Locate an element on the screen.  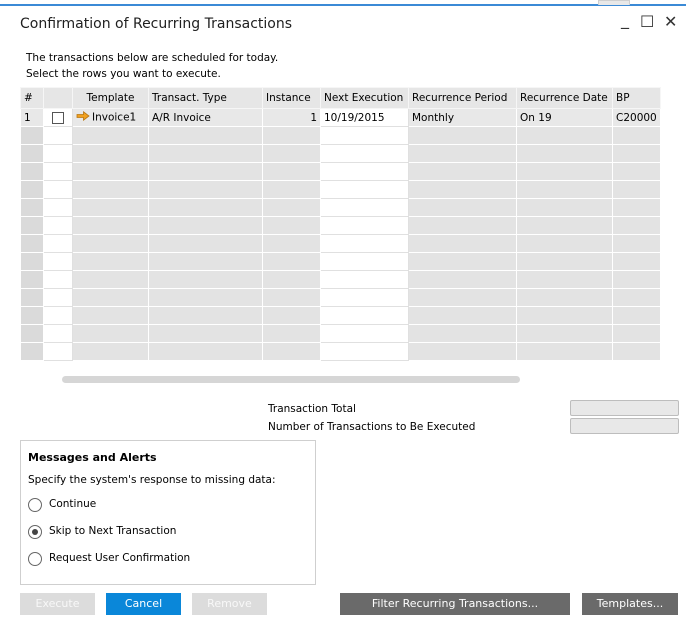
recurrence-date-cell: On 19 is located at coordinates (564, 117).